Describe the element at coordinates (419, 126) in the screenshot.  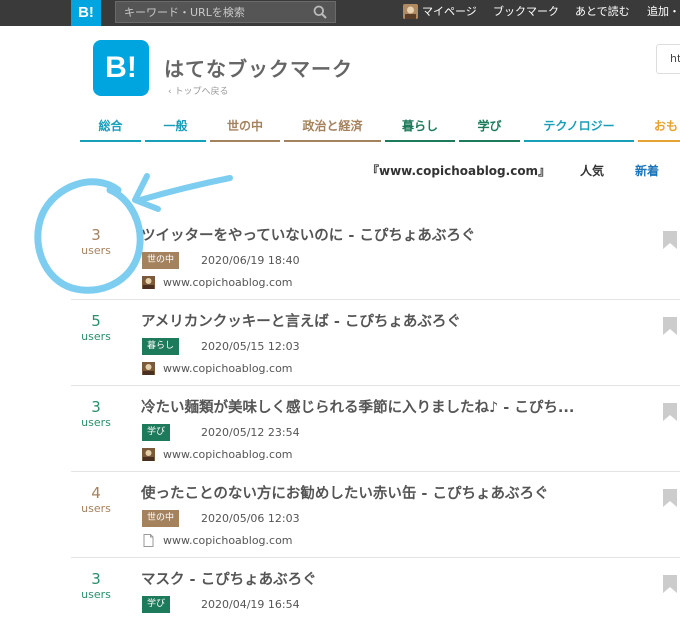
I see `tab-label: 暮らし` at that location.